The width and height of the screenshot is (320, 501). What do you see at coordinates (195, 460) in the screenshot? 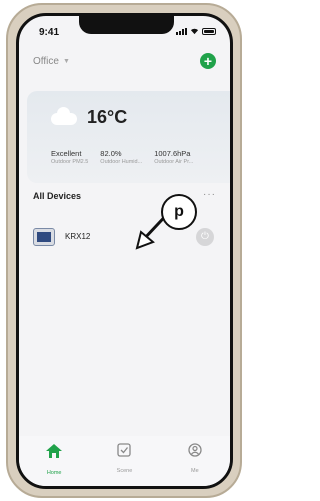
I see `tab-me: Me` at bounding box center [195, 460].